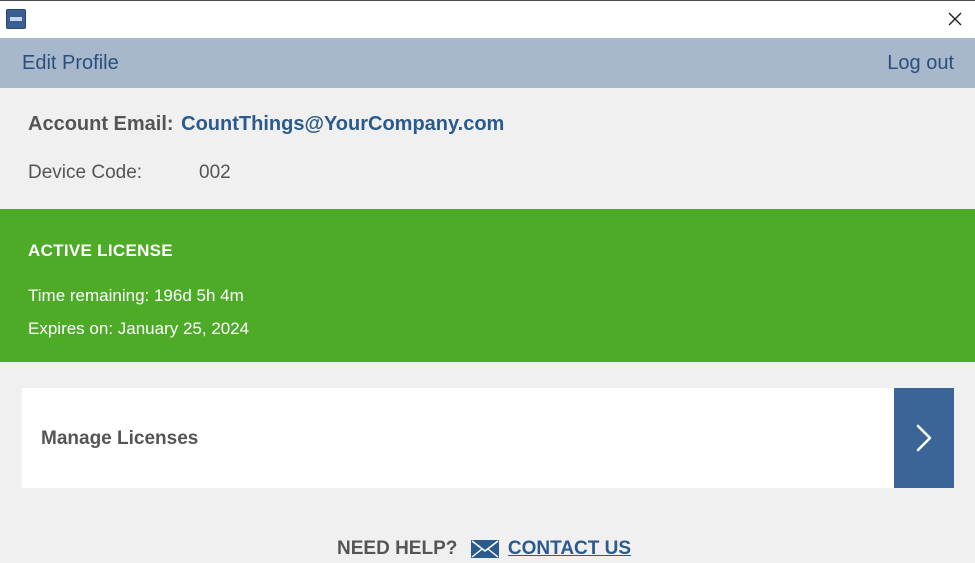 The width and height of the screenshot is (975, 563). I want to click on help-row: NEED HELP? CONTACT US, so click(484, 549).